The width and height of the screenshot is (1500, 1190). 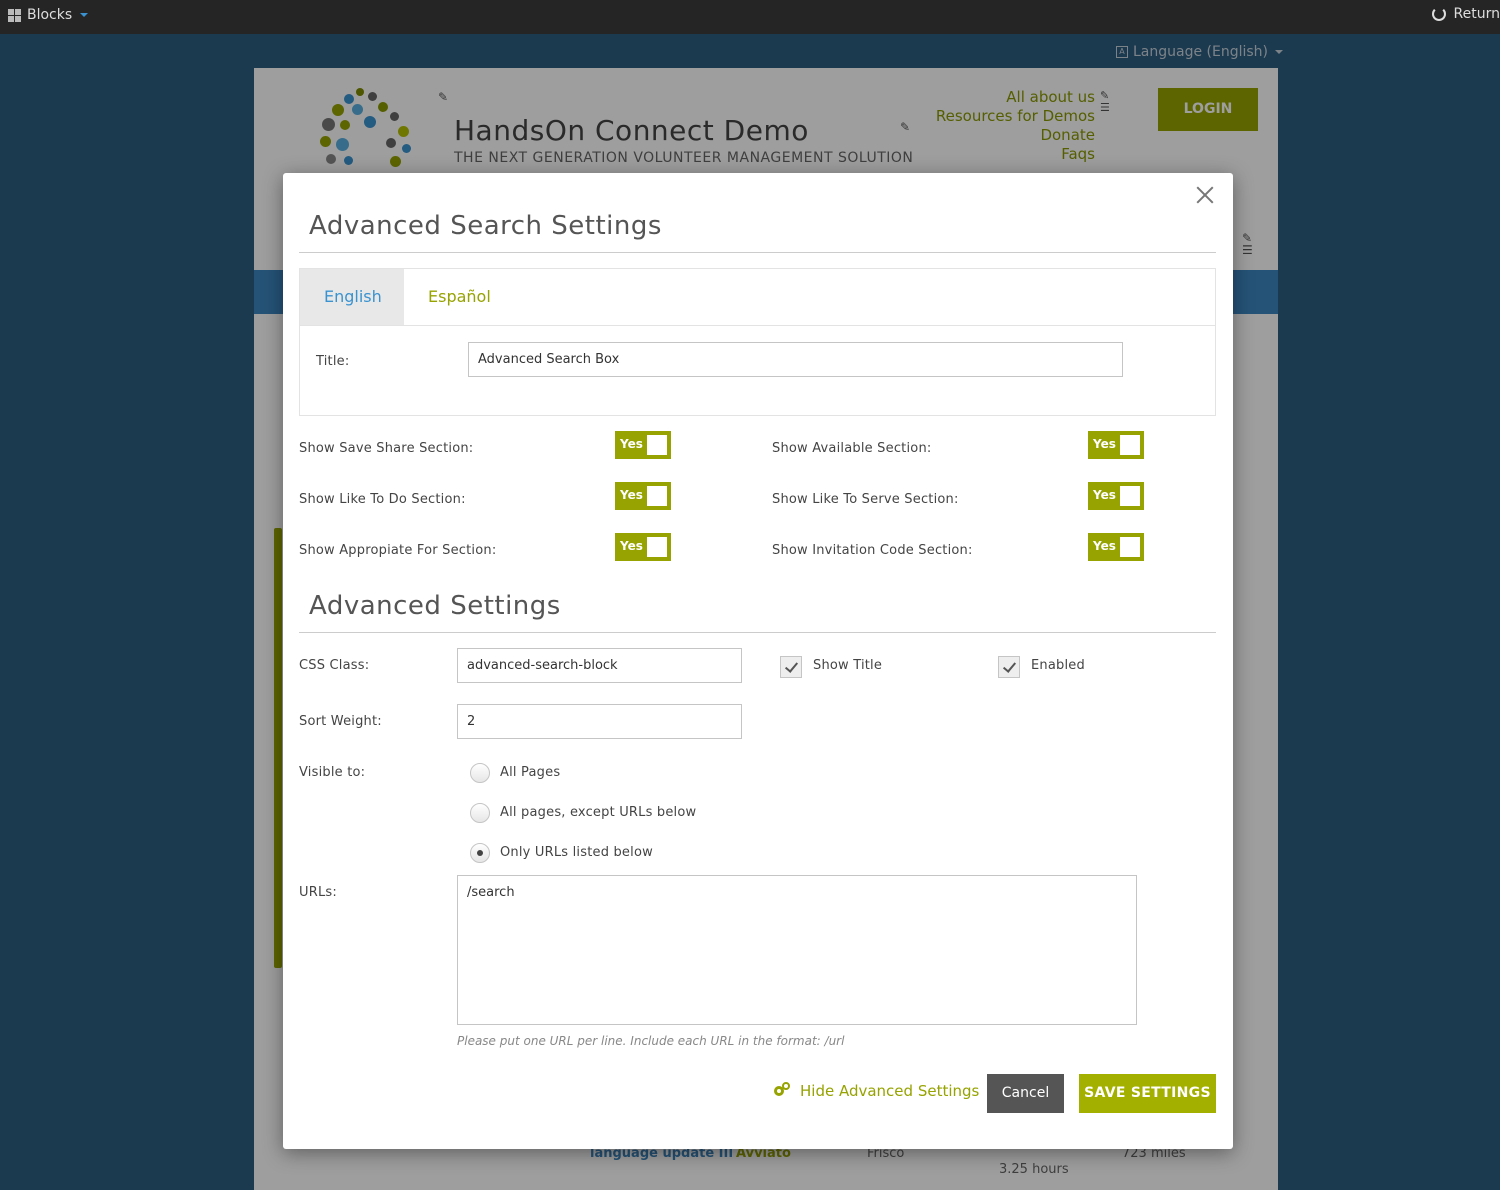 What do you see at coordinates (865, 499) in the screenshot?
I see `toggle-label: Show Like To Serve Section:` at bounding box center [865, 499].